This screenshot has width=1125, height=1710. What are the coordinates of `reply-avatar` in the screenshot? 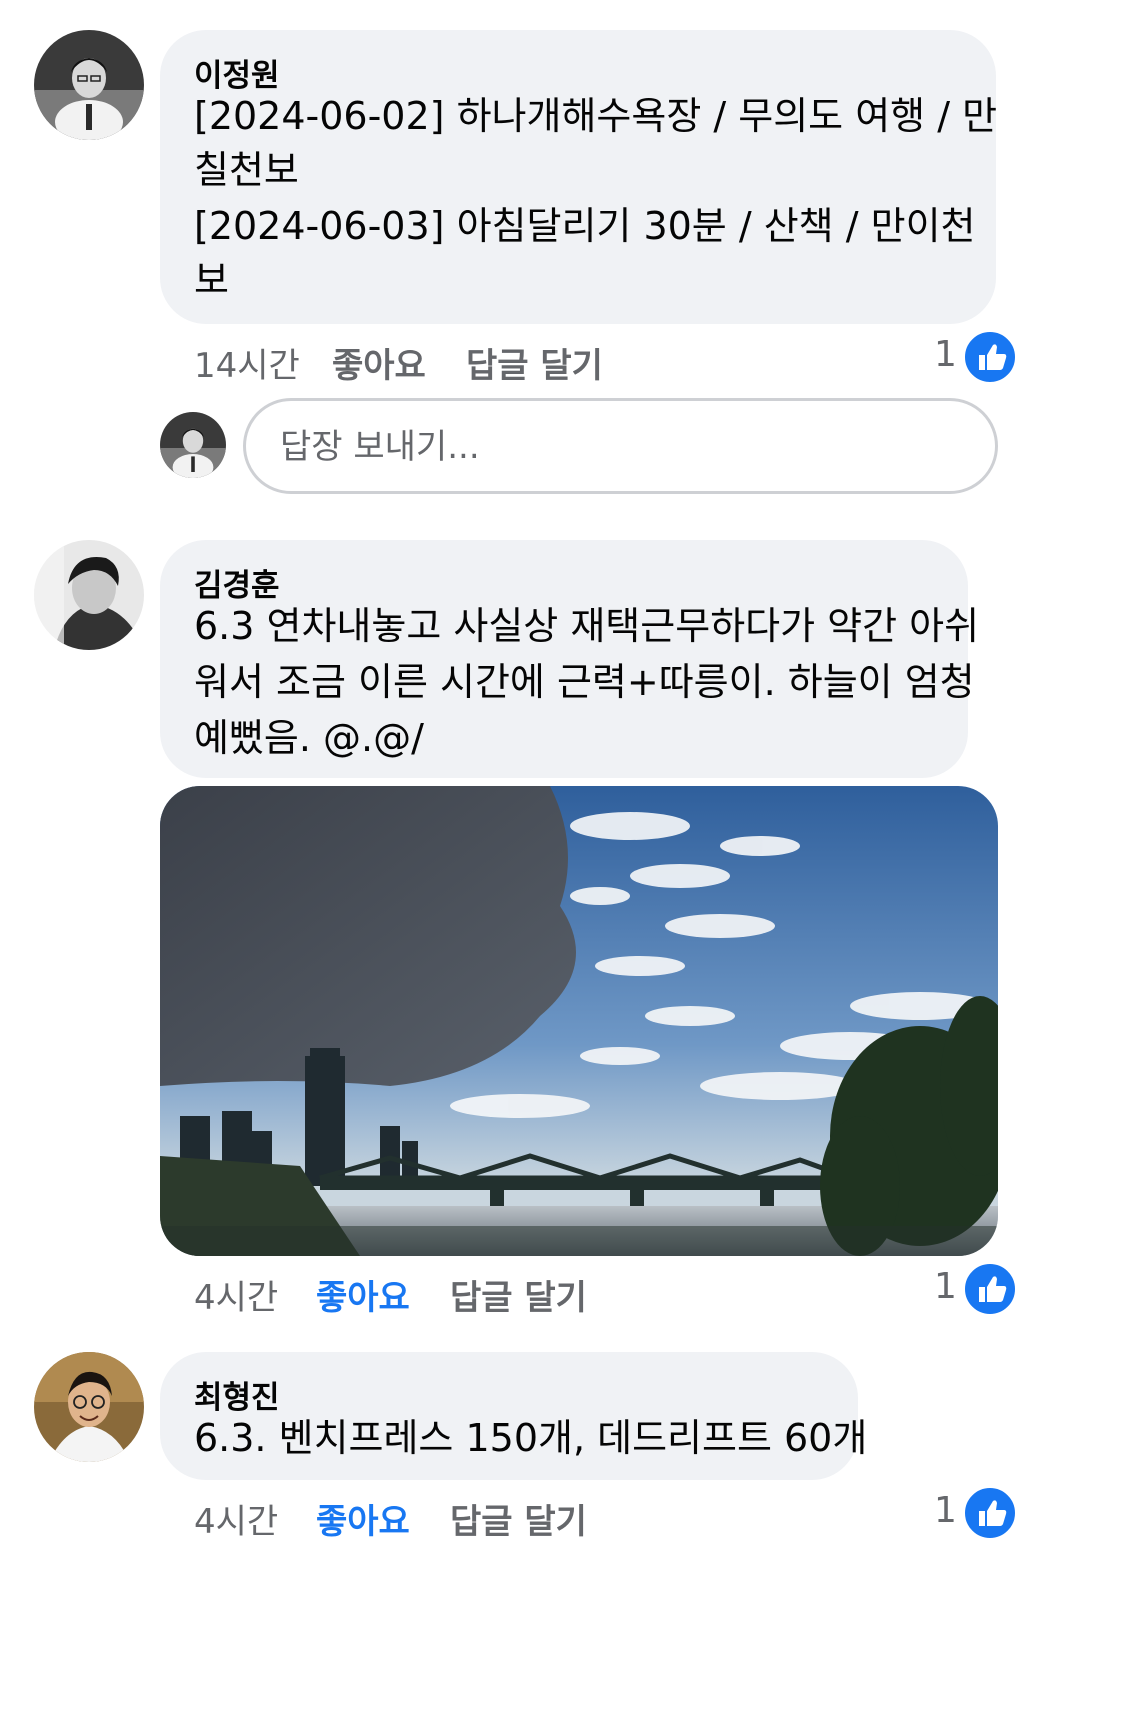 It's located at (193, 445).